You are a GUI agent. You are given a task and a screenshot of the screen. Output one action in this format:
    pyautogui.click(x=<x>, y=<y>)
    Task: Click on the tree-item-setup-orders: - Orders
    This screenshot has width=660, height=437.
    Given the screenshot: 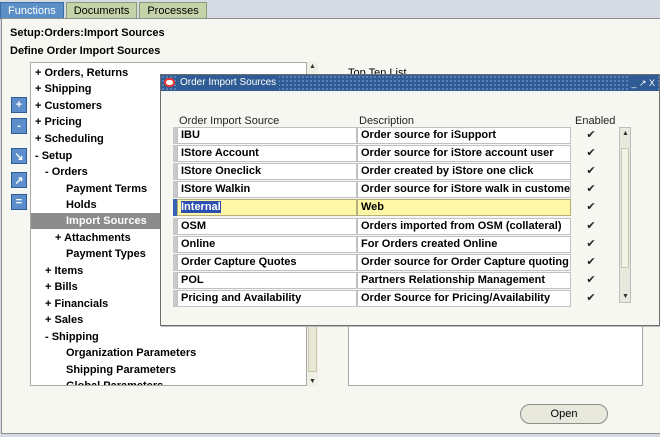 What is the action you would take?
    pyautogui.click(x=66, y=172)
    